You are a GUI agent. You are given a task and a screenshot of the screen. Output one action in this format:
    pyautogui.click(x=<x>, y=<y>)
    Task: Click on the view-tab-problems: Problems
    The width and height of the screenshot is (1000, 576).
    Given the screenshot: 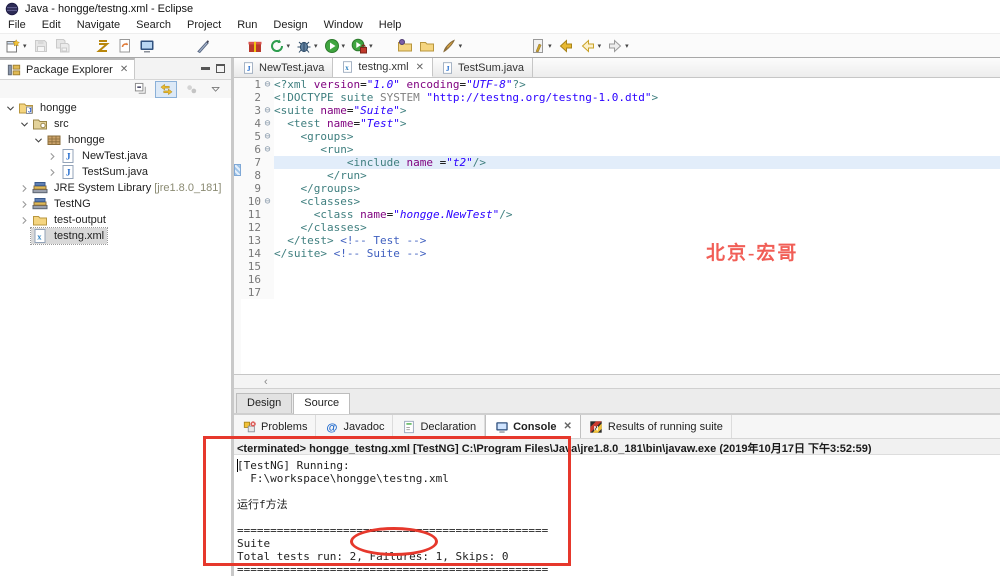 What is the action you would take?
    pyautogui.click(x=275, y=426)
    